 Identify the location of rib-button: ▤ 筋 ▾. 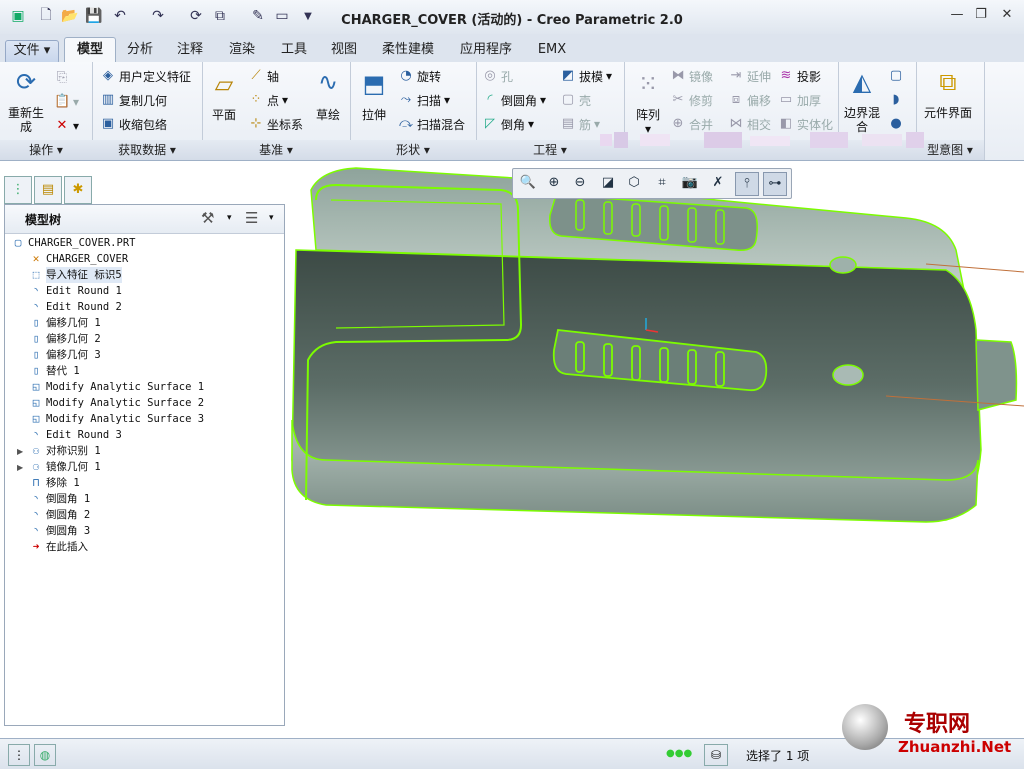
(580, 124).